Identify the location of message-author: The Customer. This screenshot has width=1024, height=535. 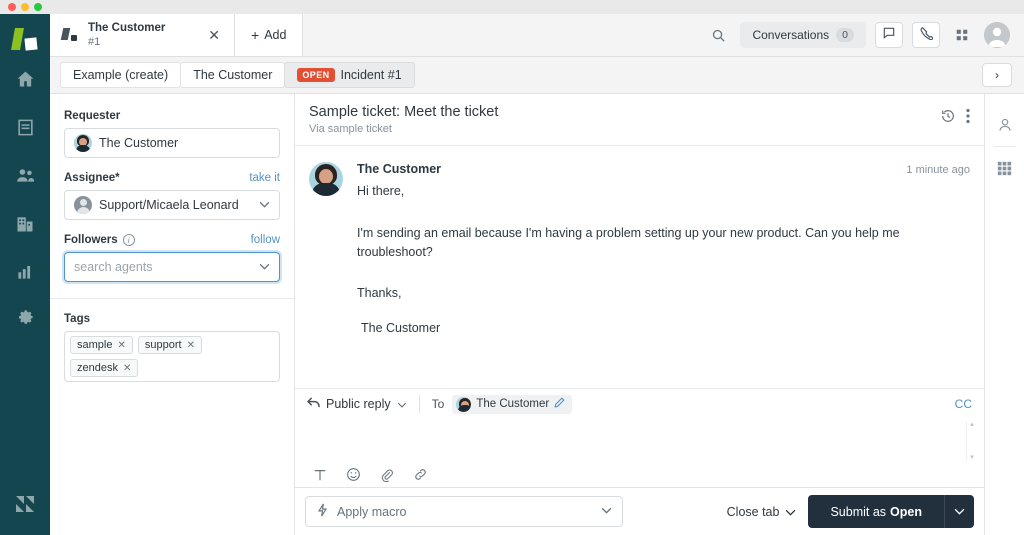
(399, 169).